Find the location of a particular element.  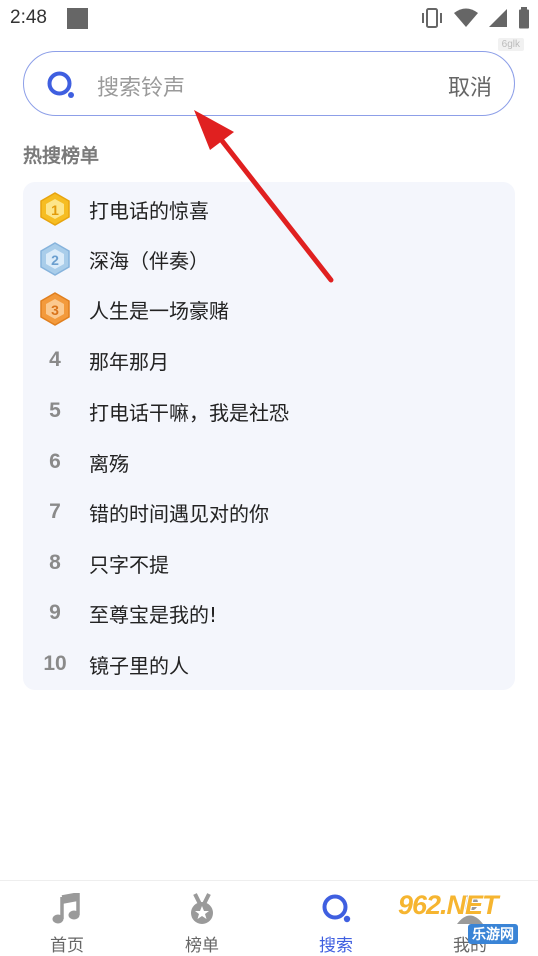

signal-icon is located at coordinates (498, 18).